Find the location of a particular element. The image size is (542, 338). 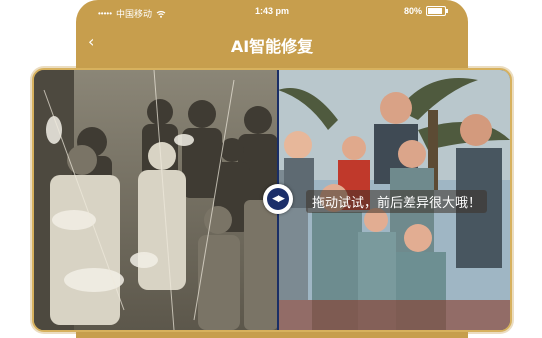

battery-percent: 80% is located at coordinates (412, 11).